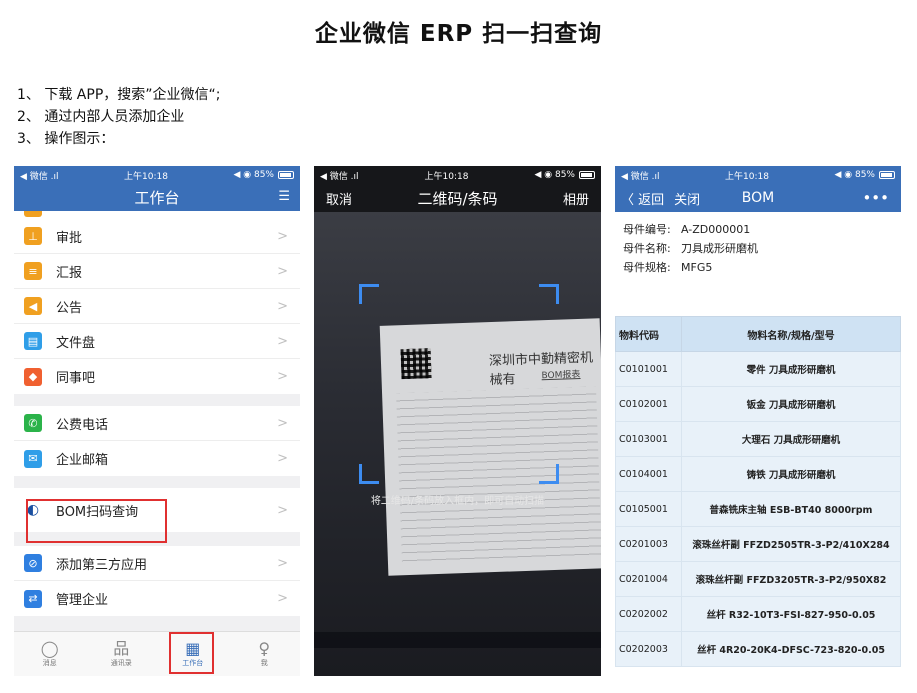 The width and height of the screenshot is (917, 693). What do you see at coordinates (647, 267) in the screenshot?
I see `info-key: 母件规格:` at bounding box center [647, 267].